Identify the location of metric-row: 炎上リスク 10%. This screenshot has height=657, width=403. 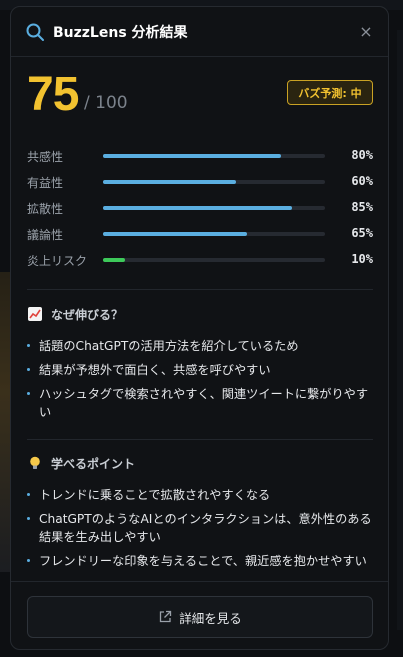
(200, 262).